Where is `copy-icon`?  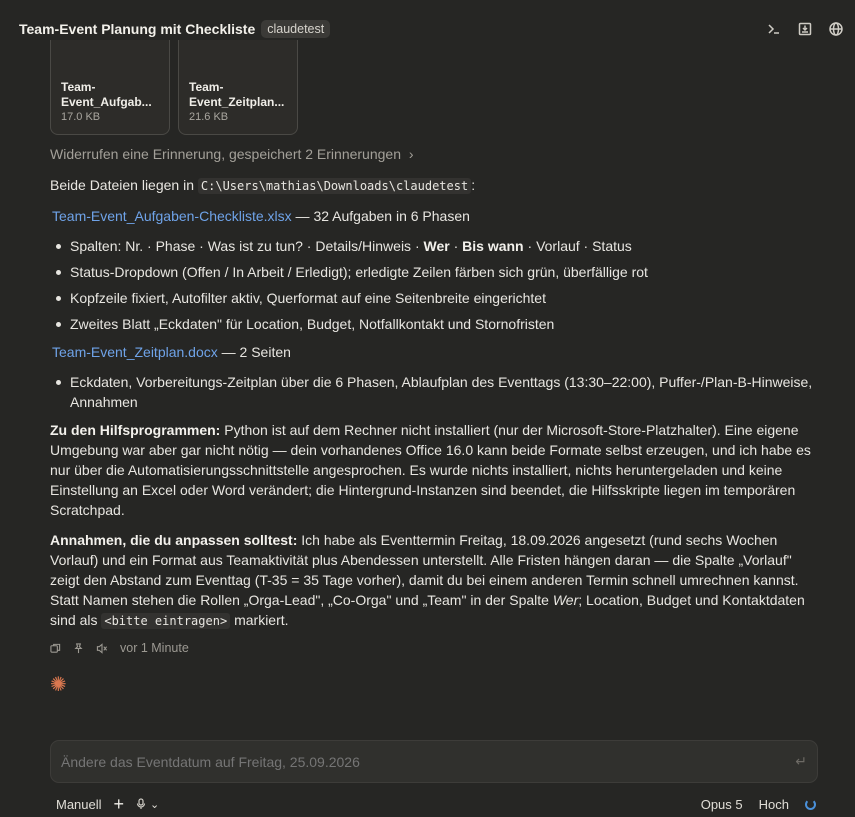 copy-icon is located at coordinates (55, 648).